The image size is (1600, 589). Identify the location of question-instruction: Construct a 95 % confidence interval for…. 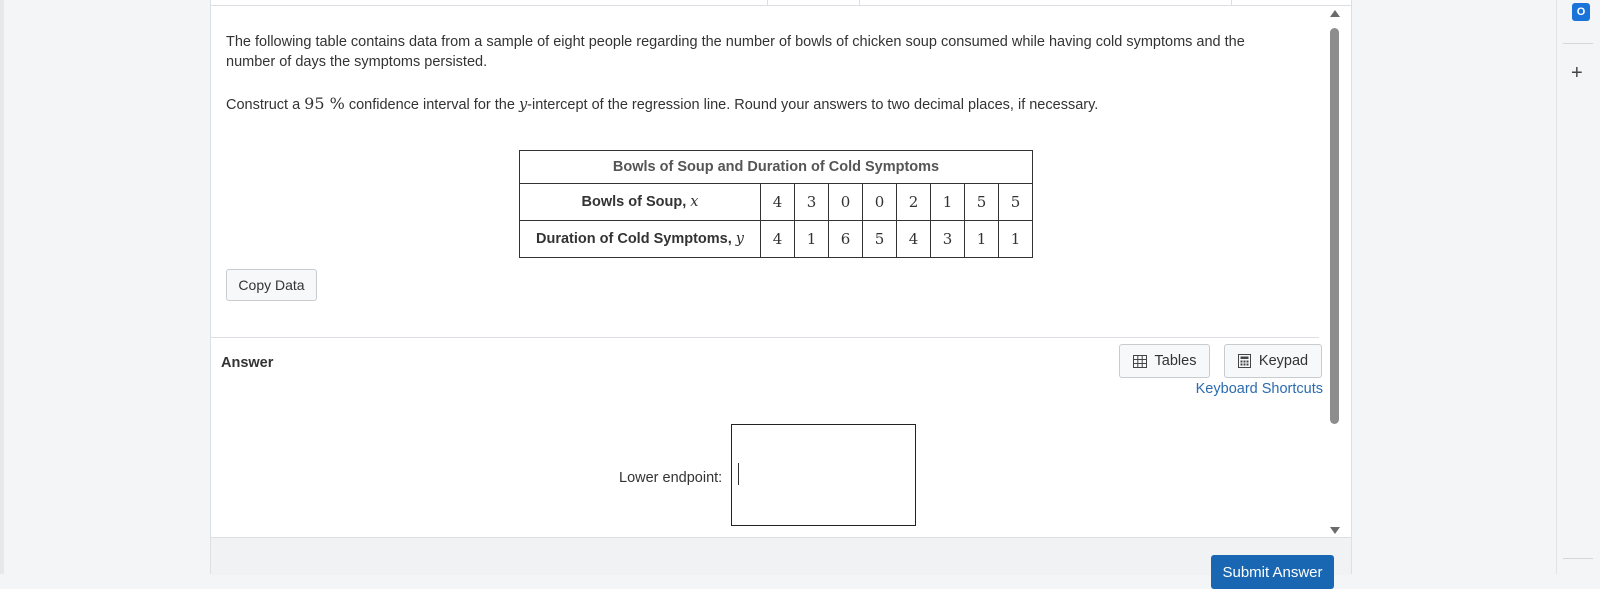
(756, 104).